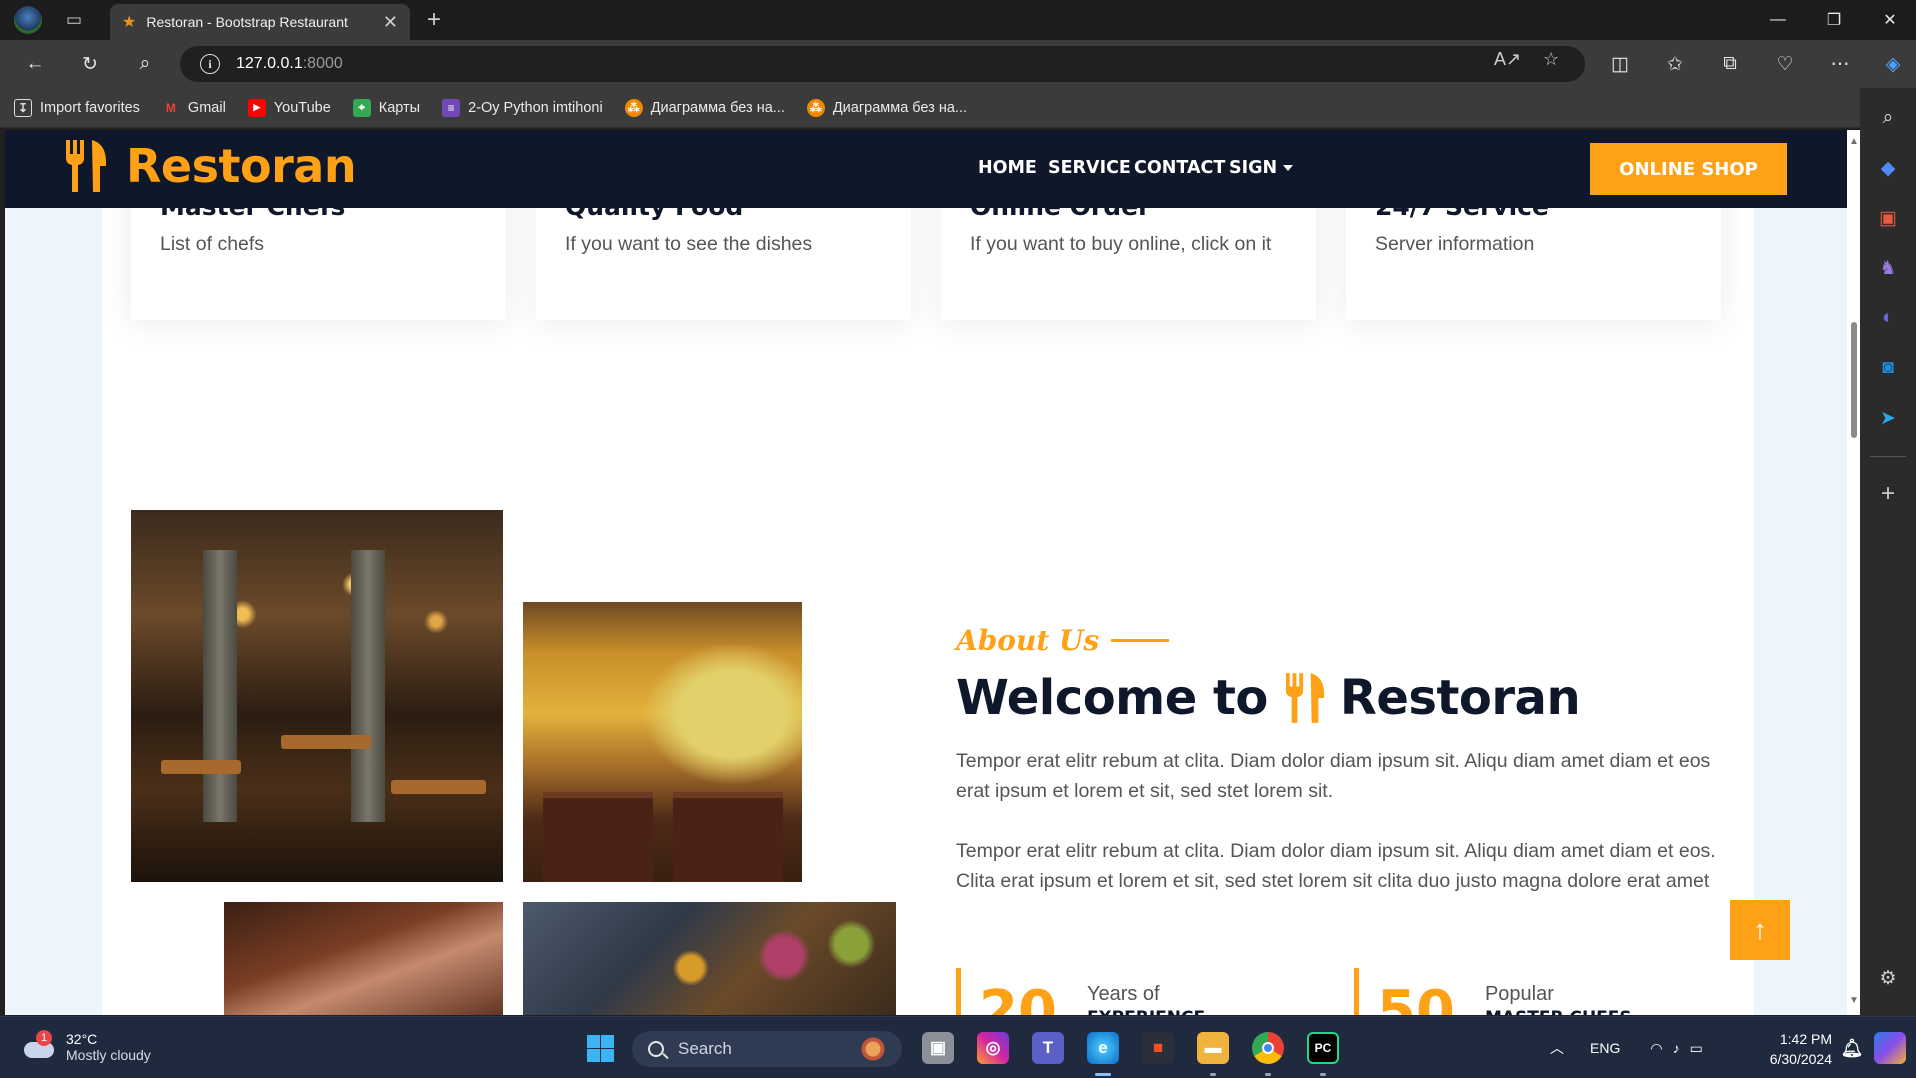 The width and height of the screenshot is (1916, 1078). What do you see at coordinates (1890, 1048) in the screenshot?
I see `copilot-taskbar-icon` at bounding box center [1890, 1048].